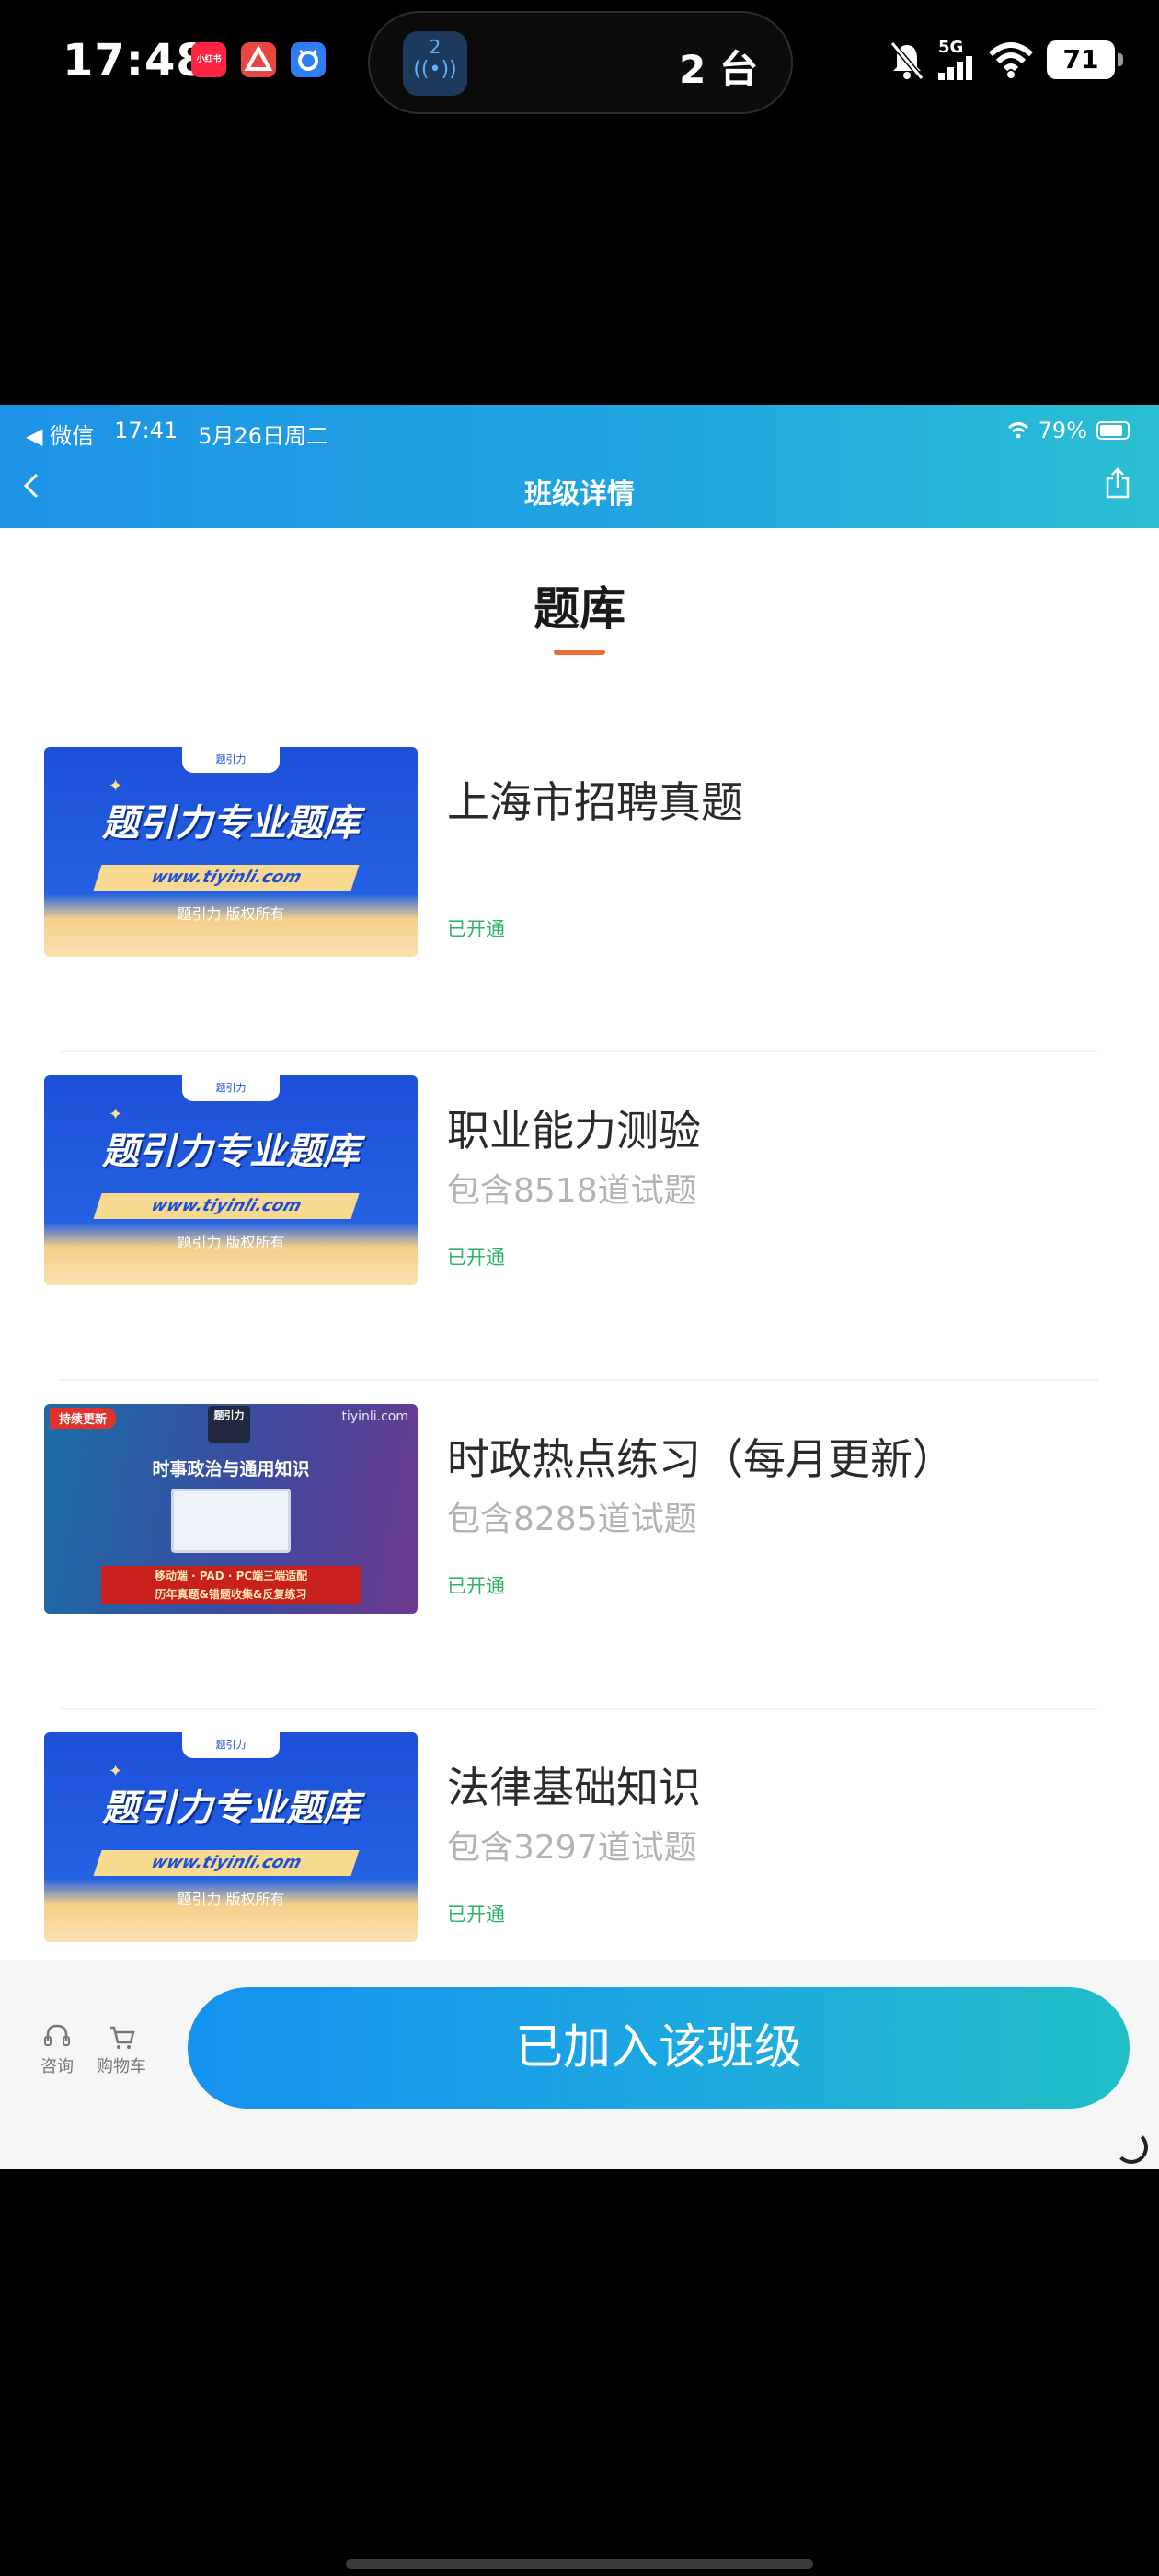 The image size is (1159, 2576). Describe the element at coordinates (308, 59) in the screenshot. I see `alarm-app-icon` at that location.